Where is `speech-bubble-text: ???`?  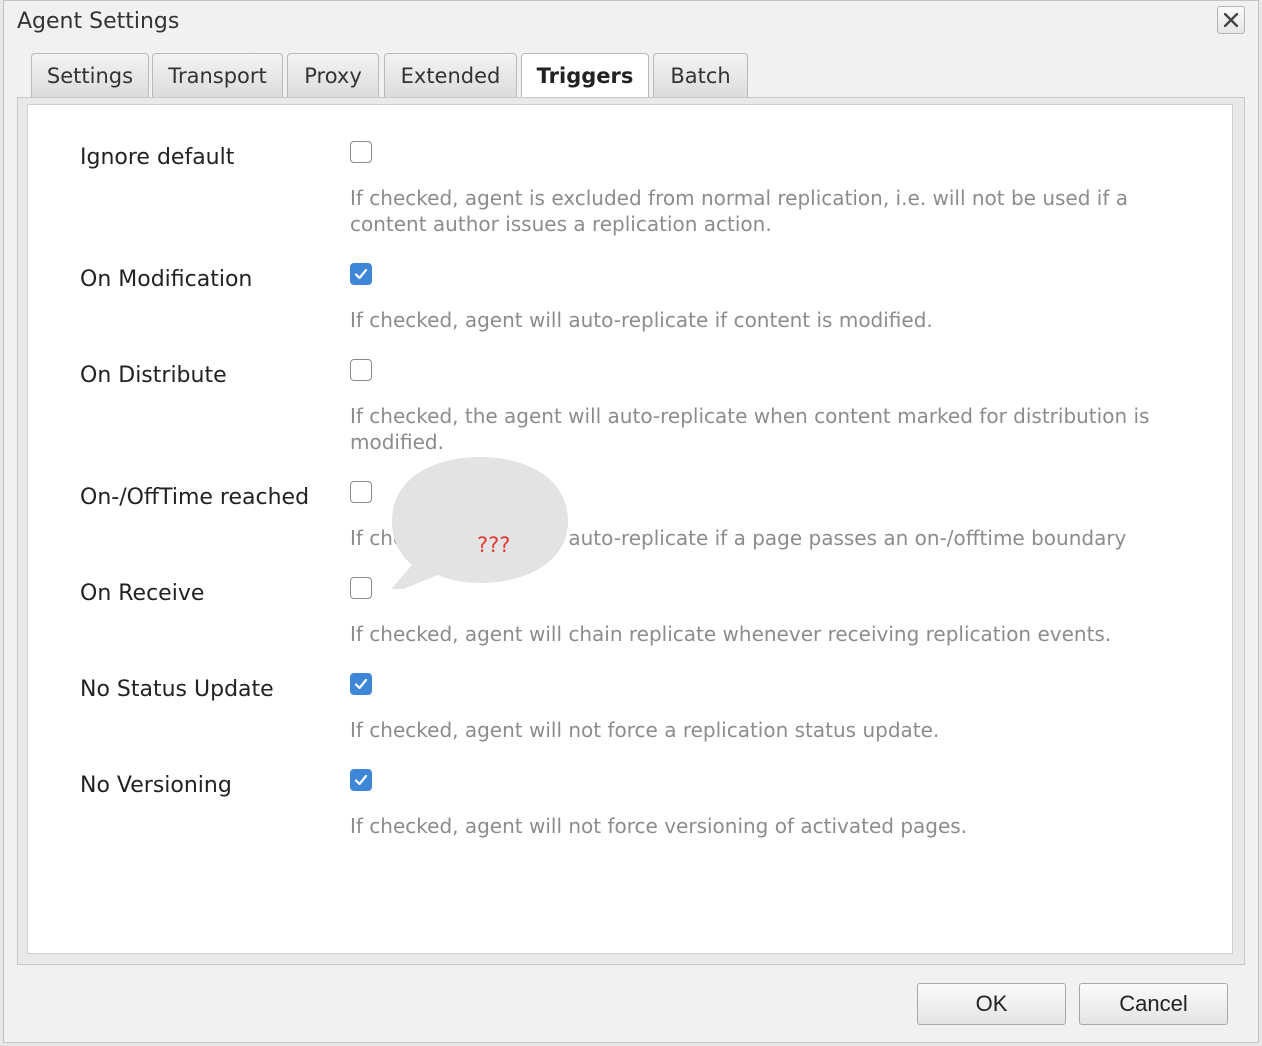 speech-bubble-text: ??? is located at coordinates (494, 545).